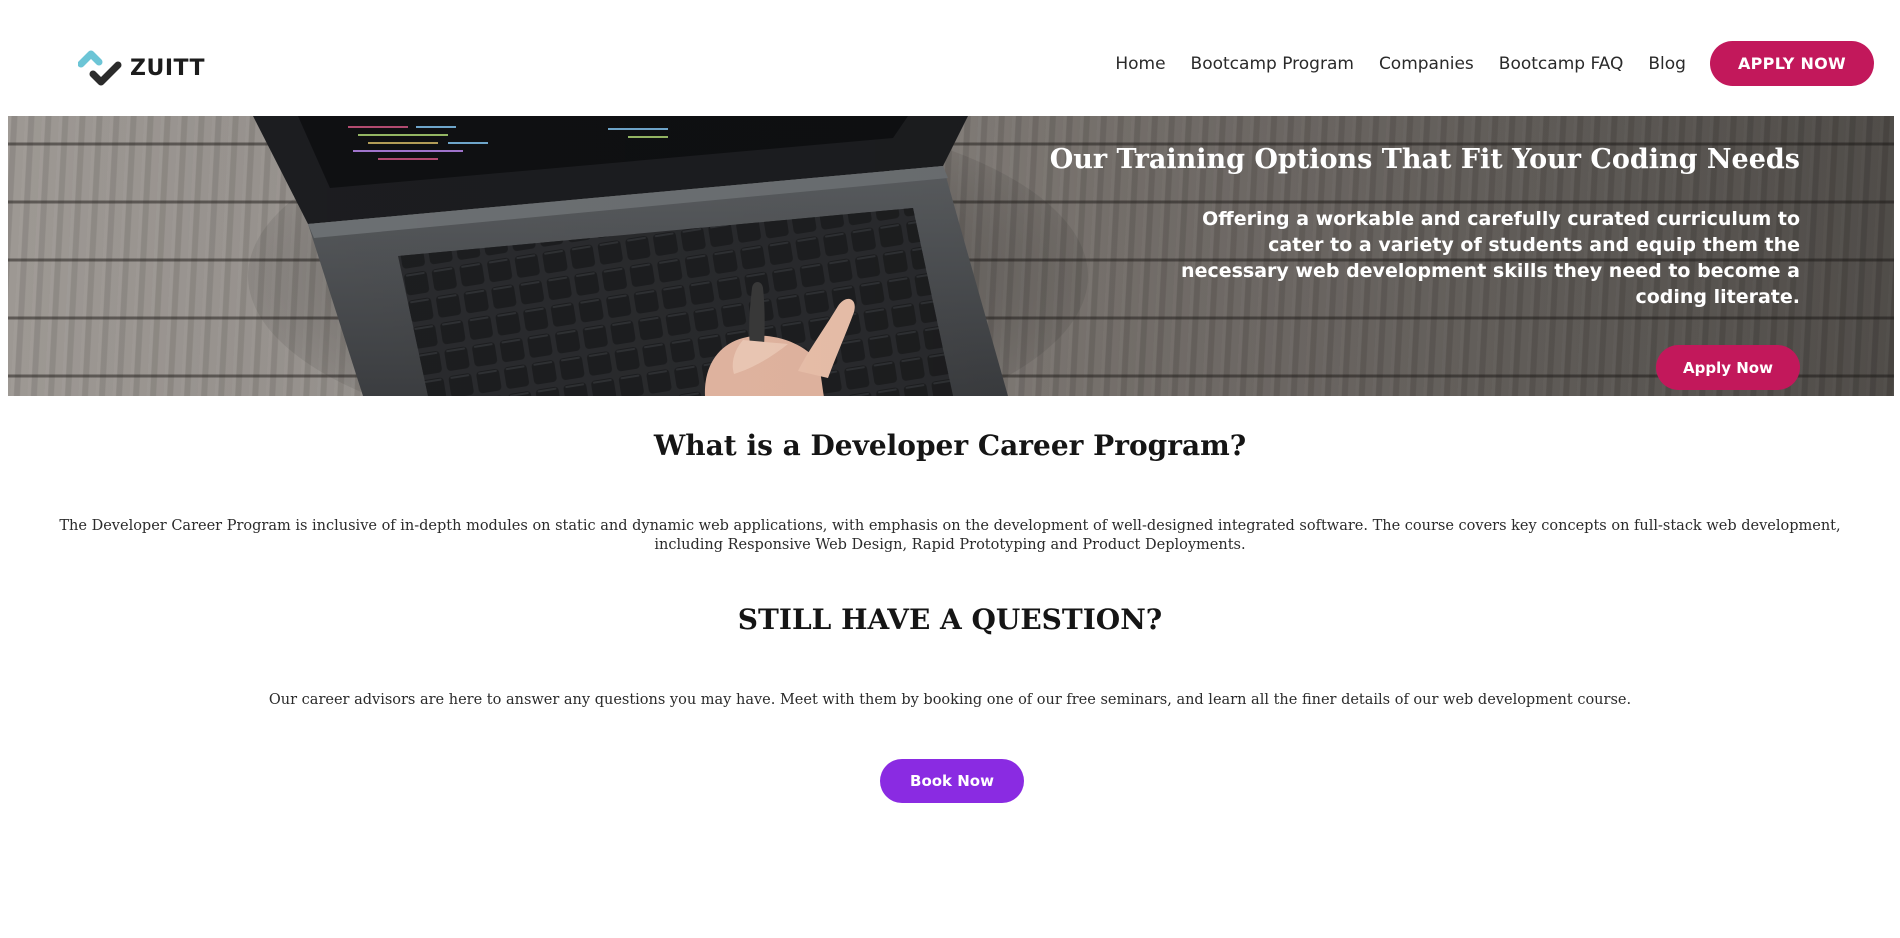 This screenshot has width=1900, height=938. Describe the element at coordinates (168, 68) in the screenshot. I see `brand-name: ZUITT` at that location.